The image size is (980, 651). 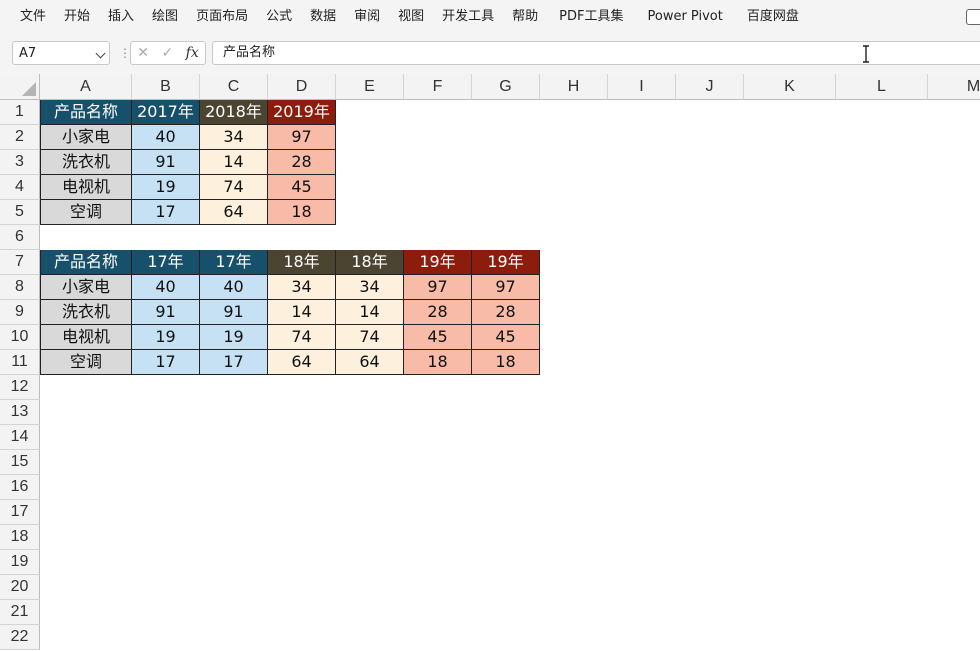 I want to click on confirm-icon: ✓, so click(x=167, y=53).